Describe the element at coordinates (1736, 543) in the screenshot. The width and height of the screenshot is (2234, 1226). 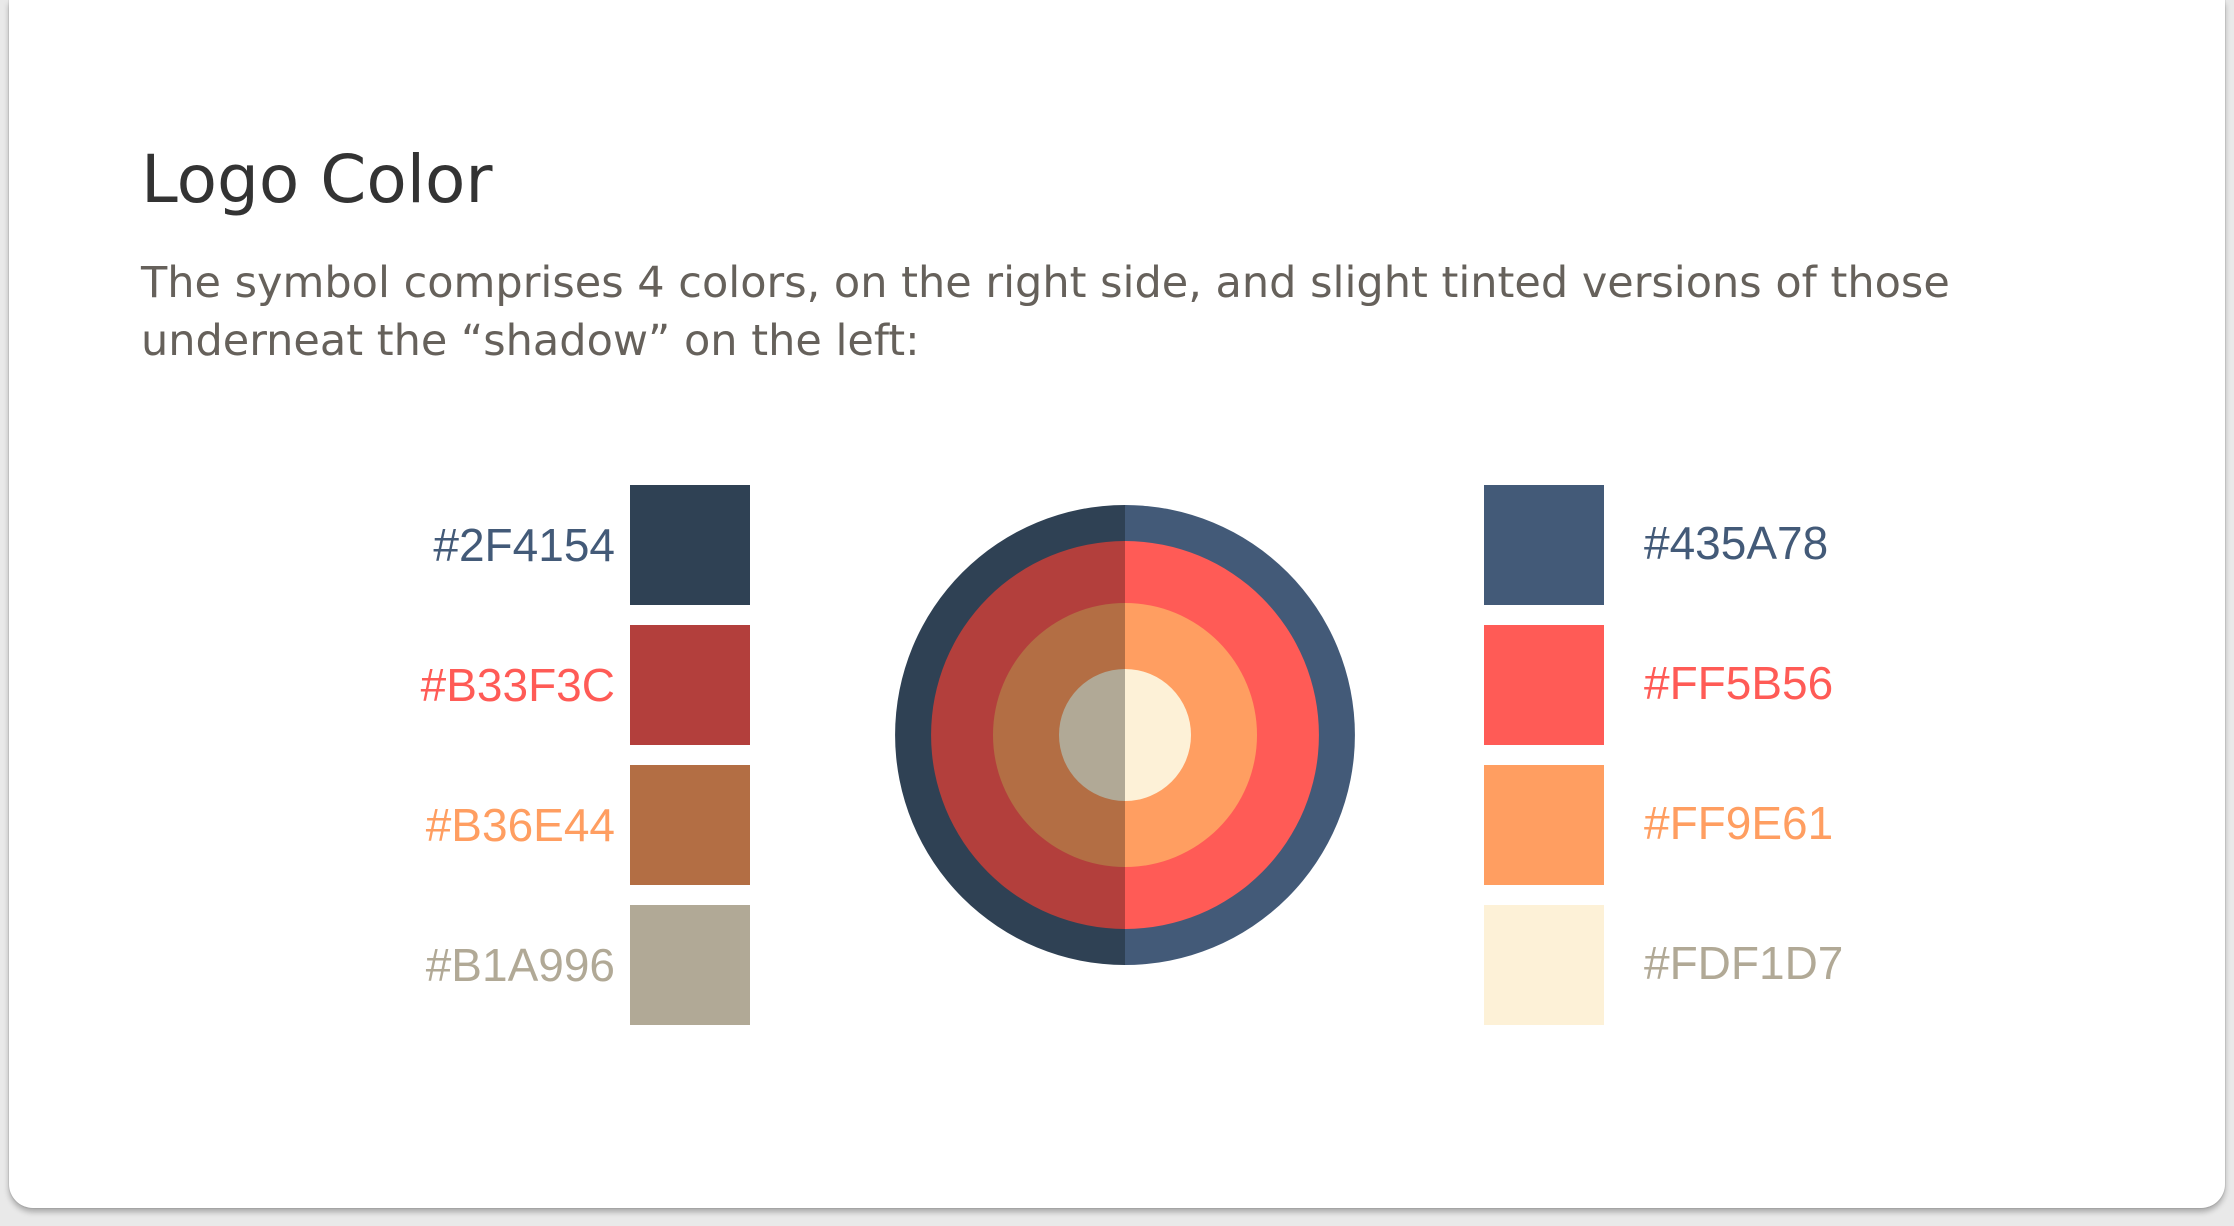
I see `right-hex-label-1: #435A78` at that location.